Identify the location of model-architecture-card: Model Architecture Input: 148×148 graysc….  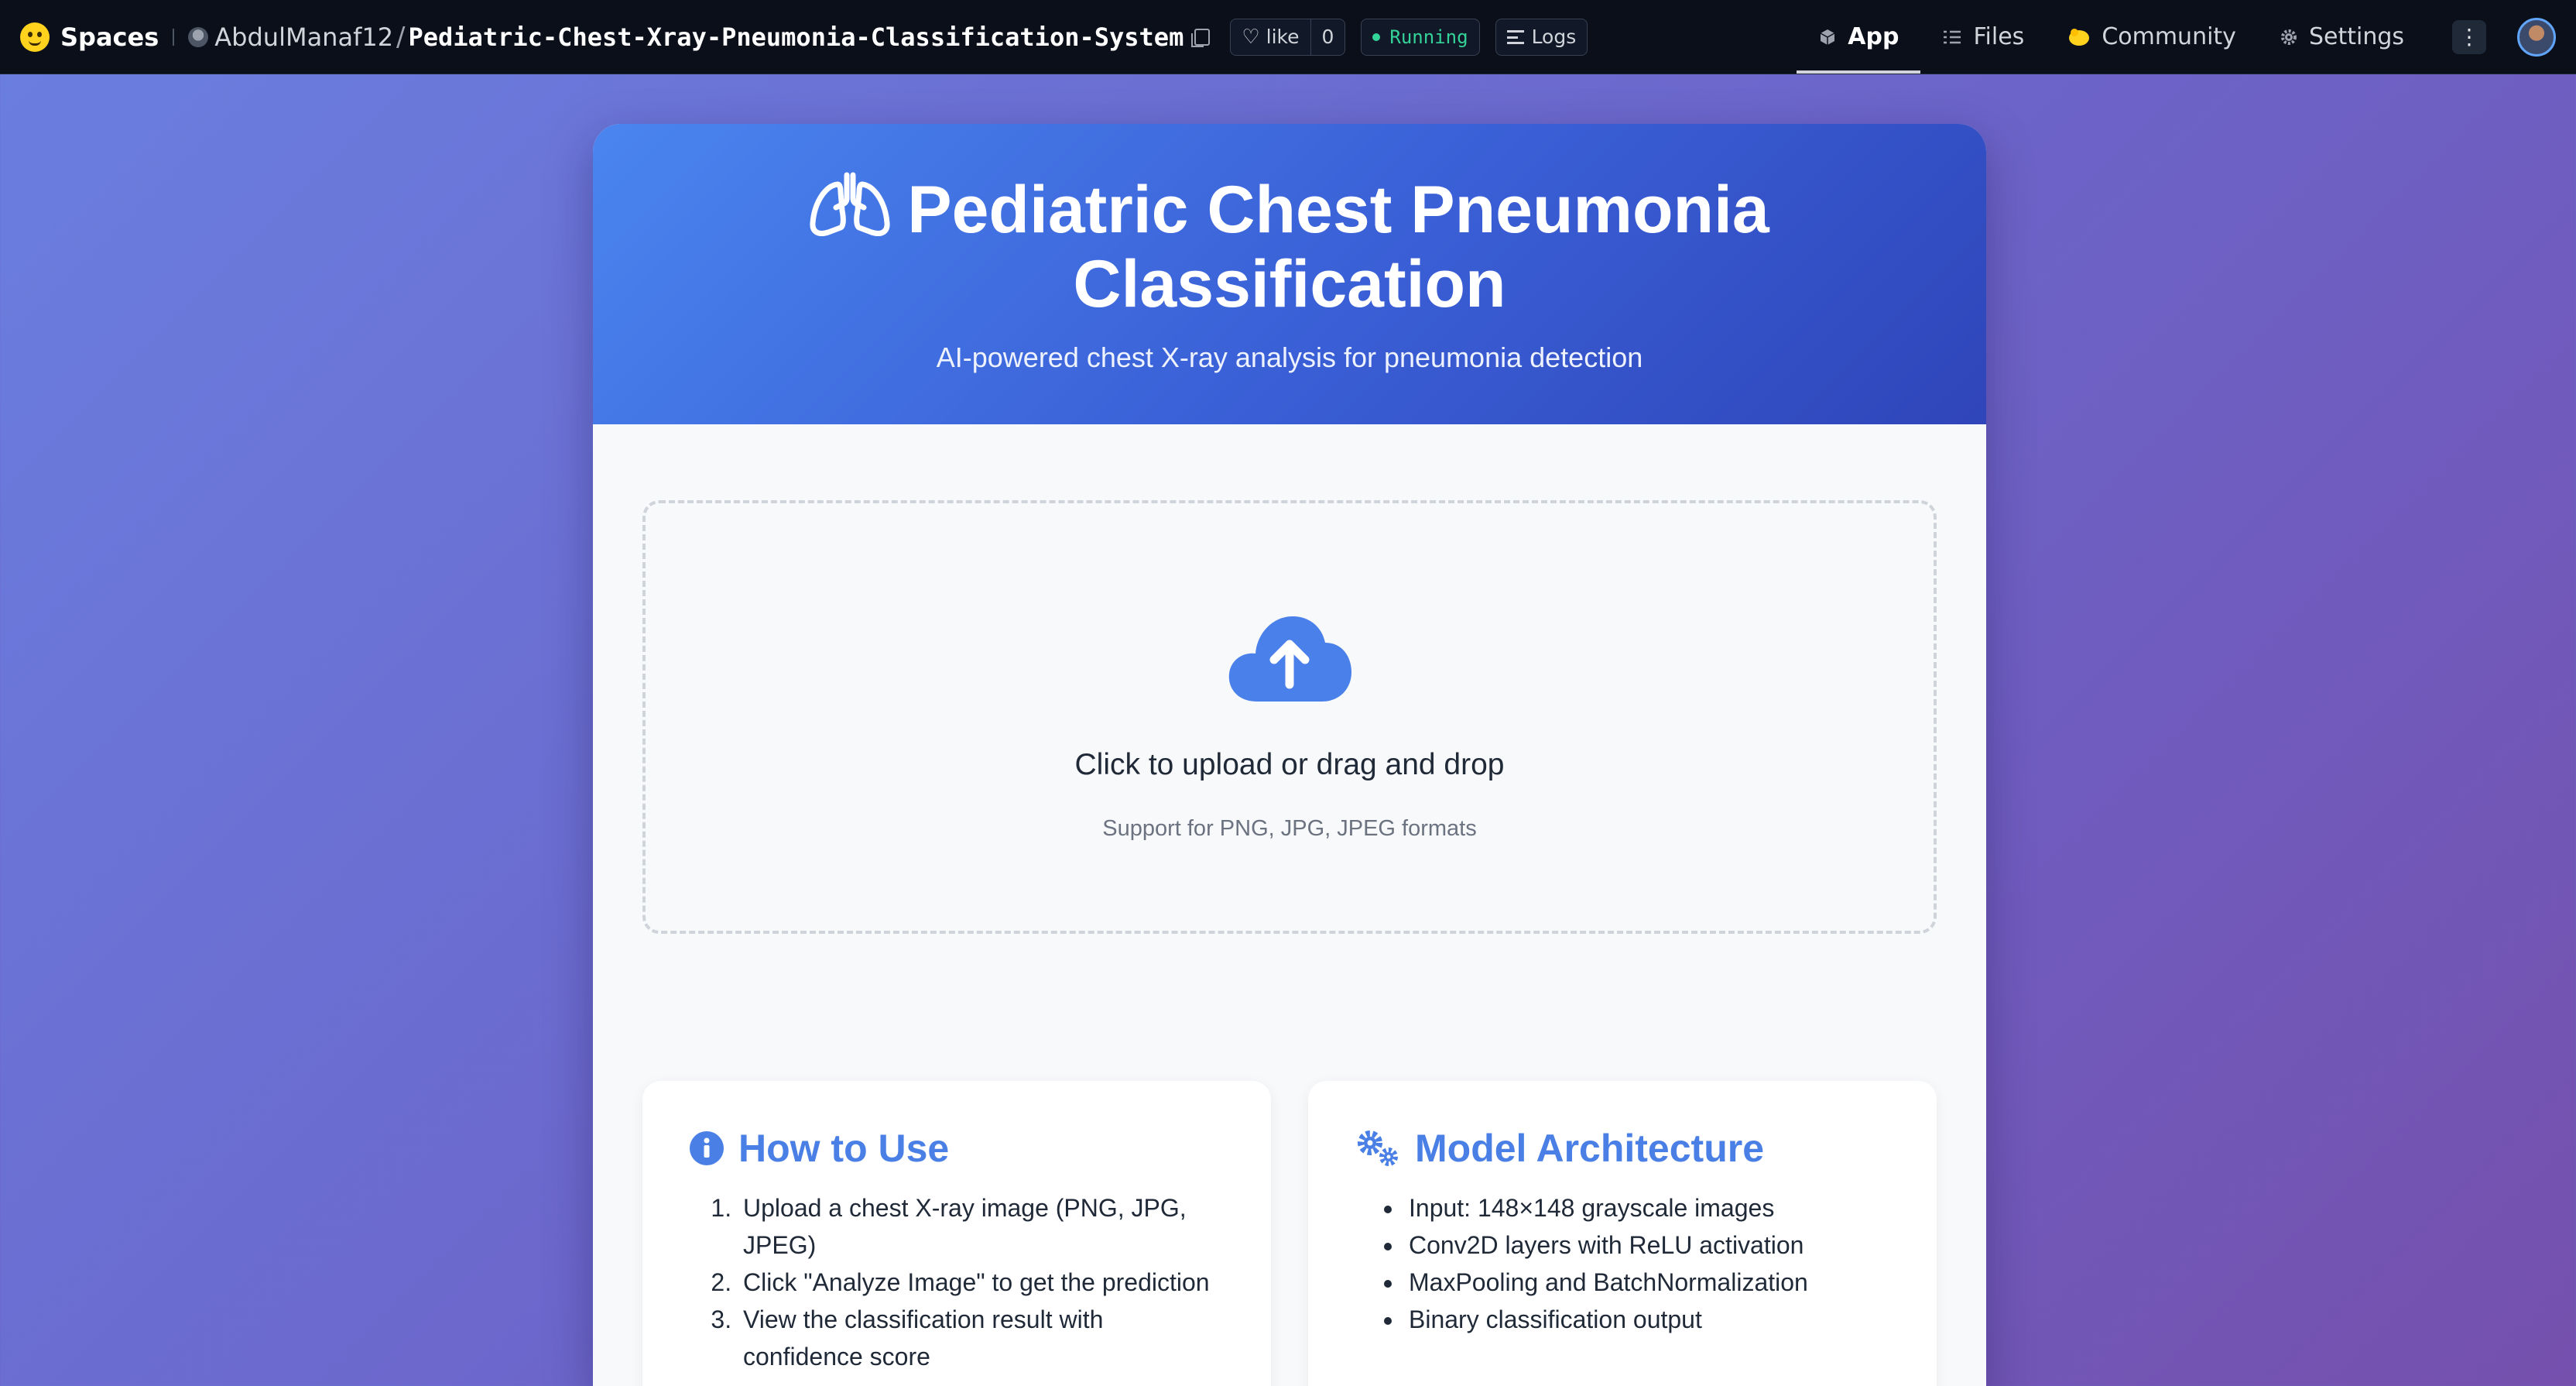
(1622, 1233).